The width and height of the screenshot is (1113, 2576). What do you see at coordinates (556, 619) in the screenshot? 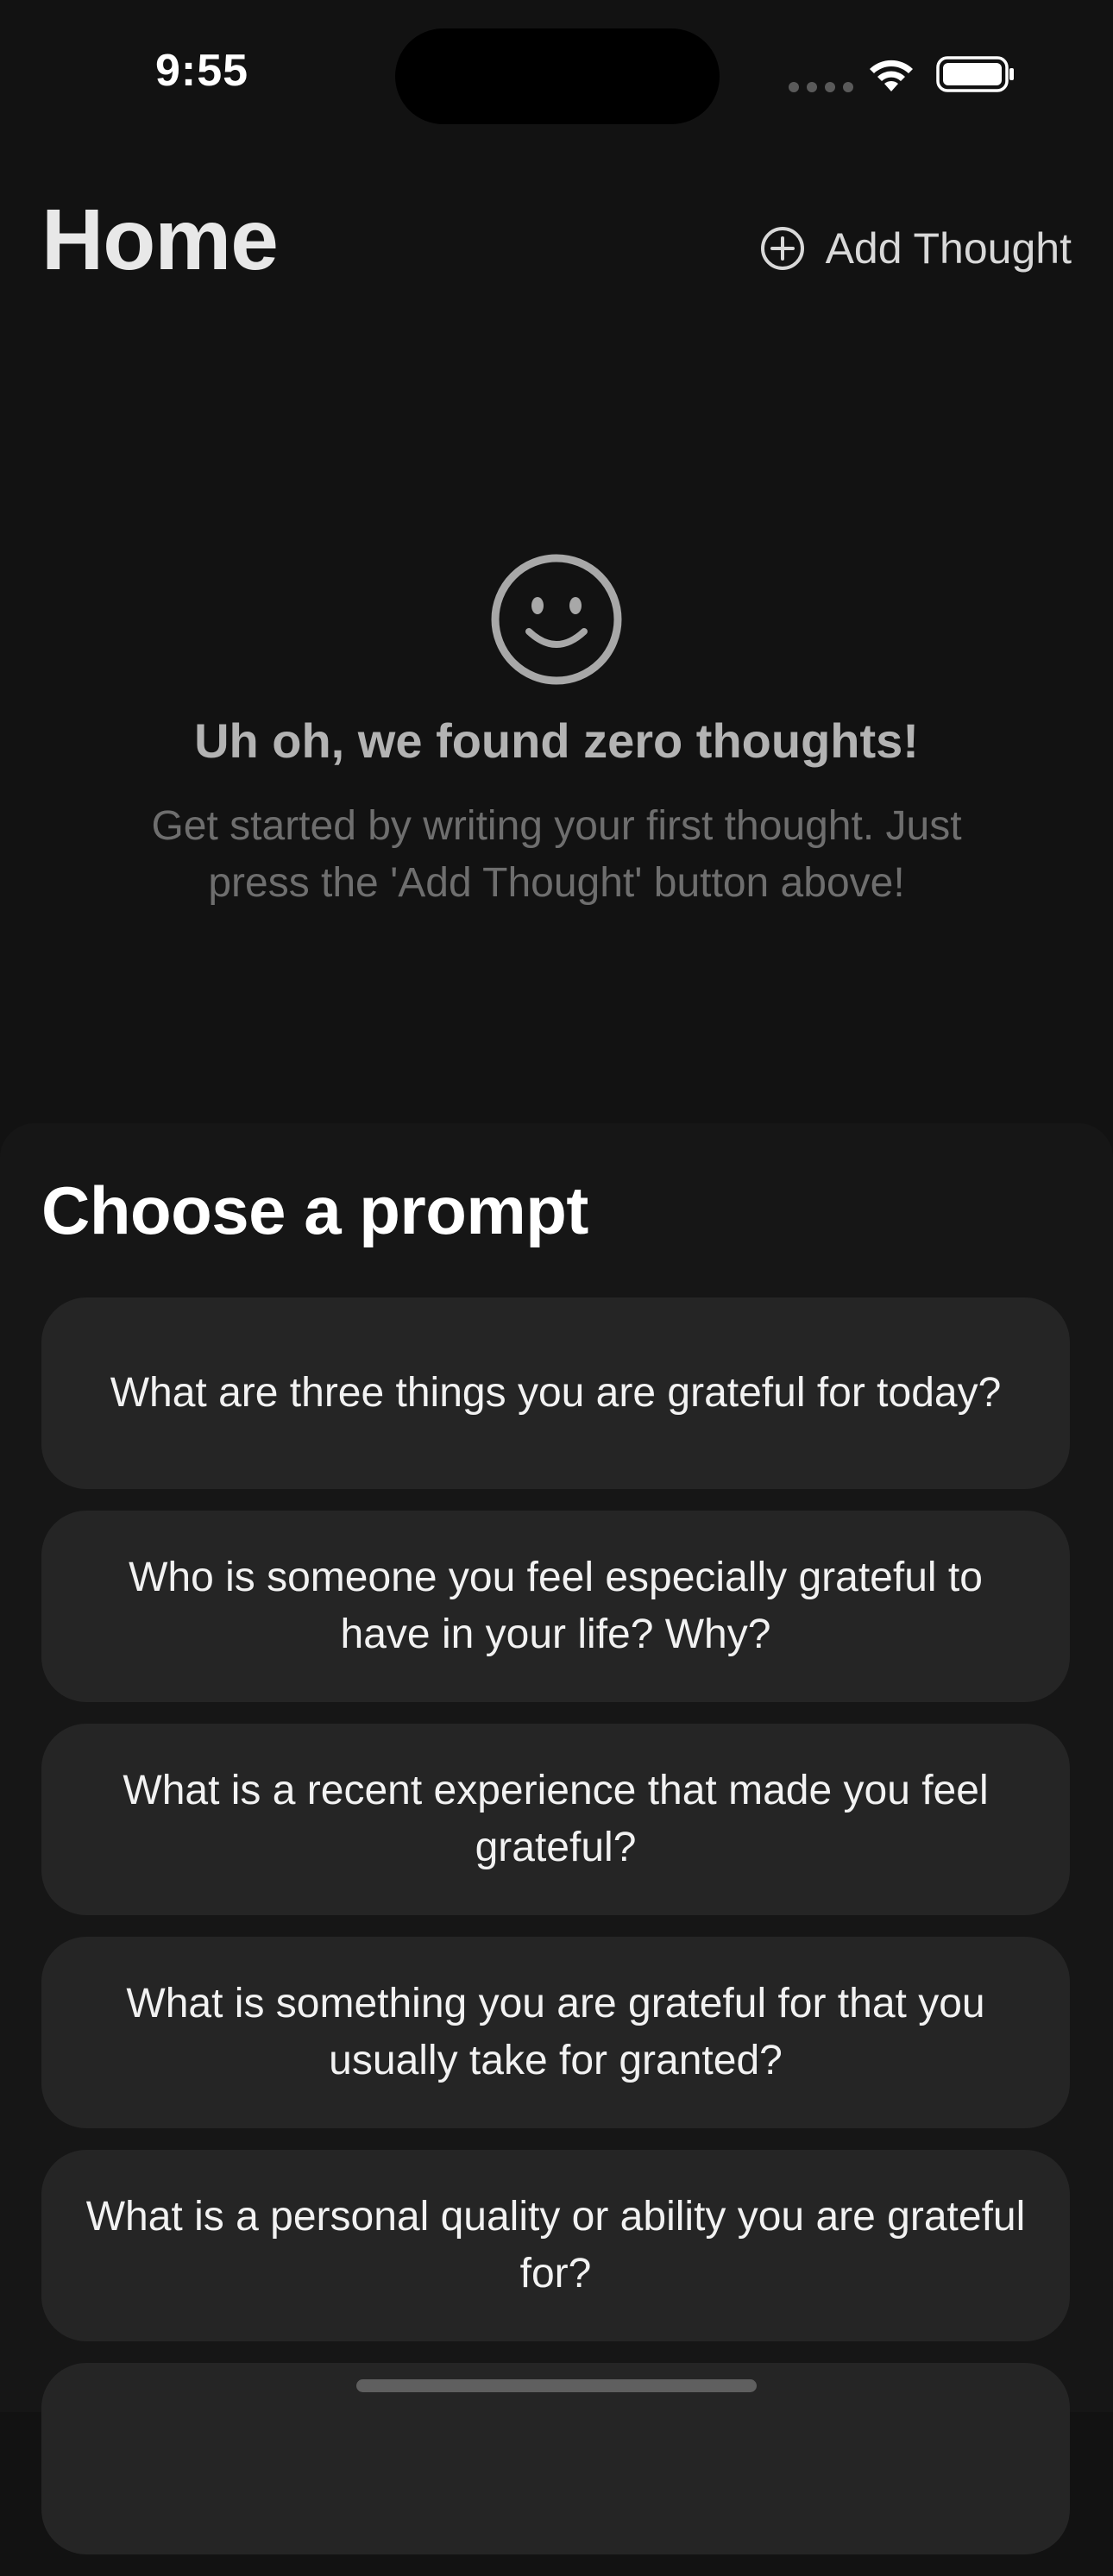
I see `smiley-face-icon` at bounding box center [556, 619].